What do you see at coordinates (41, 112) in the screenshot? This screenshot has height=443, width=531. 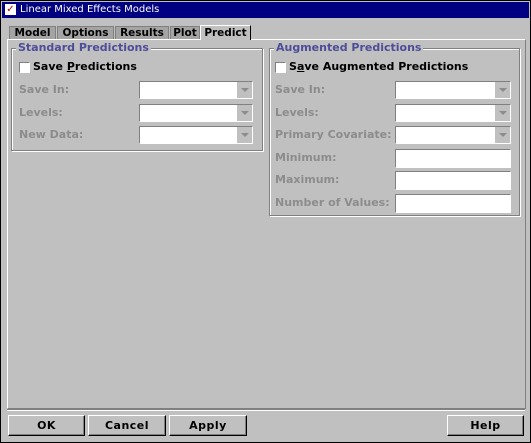 I see `levels-label: Levels:` at bounding box center [41, 112].